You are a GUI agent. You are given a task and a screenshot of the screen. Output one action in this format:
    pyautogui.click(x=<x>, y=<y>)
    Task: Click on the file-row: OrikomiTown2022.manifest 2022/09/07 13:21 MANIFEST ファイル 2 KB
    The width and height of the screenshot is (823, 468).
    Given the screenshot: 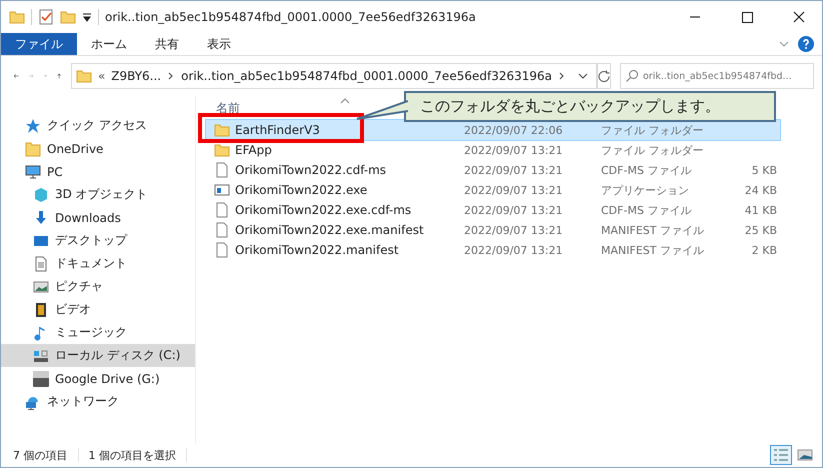 What is the action you would take?
    pyautogui.click(x=493, y=250)
    